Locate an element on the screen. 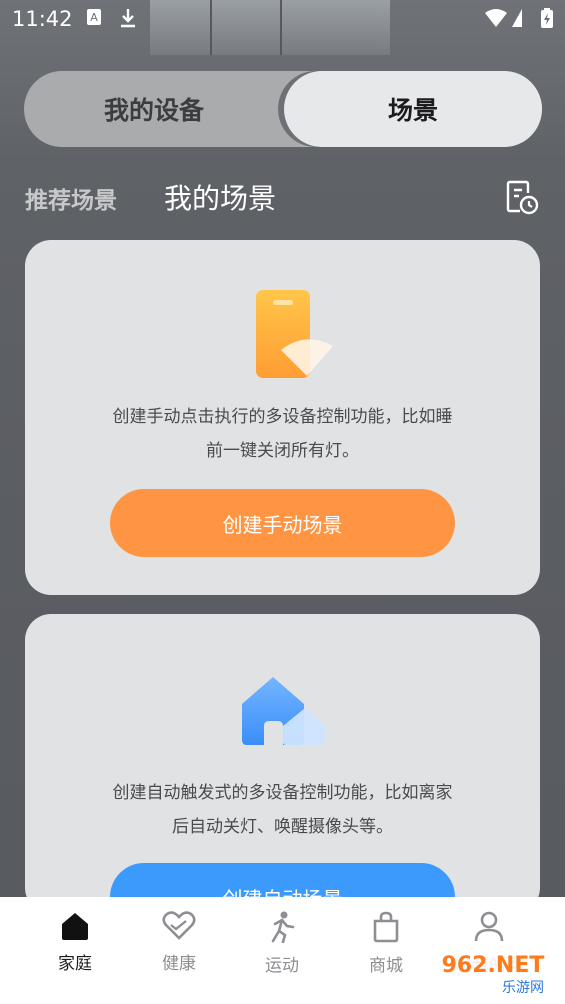 The height and width of the screenshot is (1004, 565). create-manual-scene-button: 创建手动场景 is located at coordinates (282, 523).